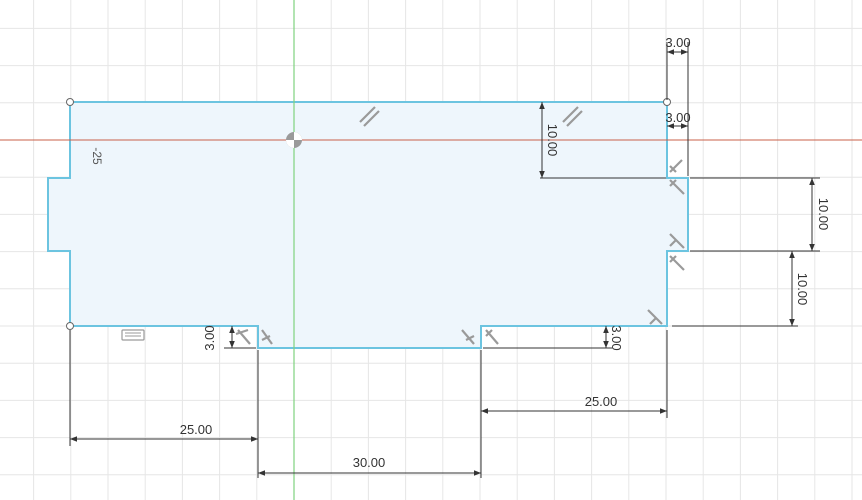 This screenshot has height=500, width=862. Describe the element at coordinates (133, 335) in the screenshot. I see `horizontal-constraint-icon` at that location.